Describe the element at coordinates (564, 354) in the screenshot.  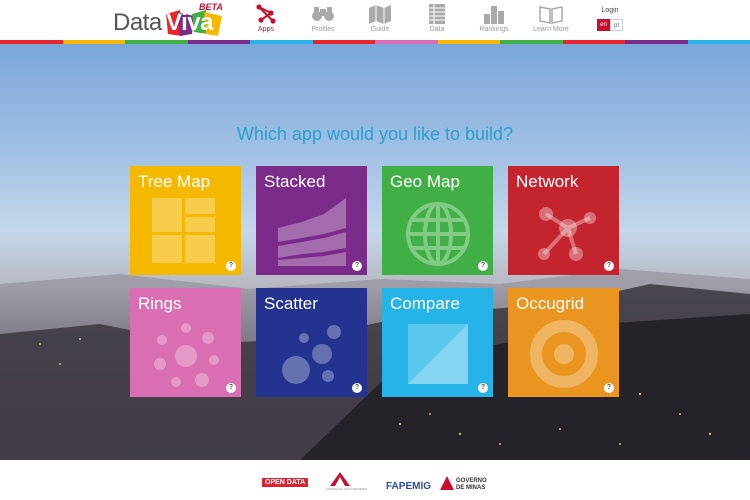
I see `occugrid-icon` at that location.